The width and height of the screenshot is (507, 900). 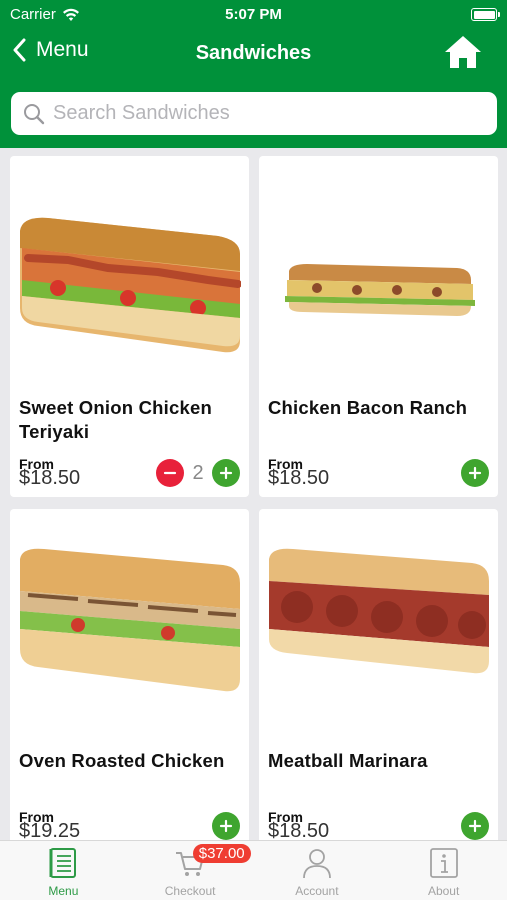 I want to click on product-name: Oven Roasted Chicken, so click(x=122, y=760).